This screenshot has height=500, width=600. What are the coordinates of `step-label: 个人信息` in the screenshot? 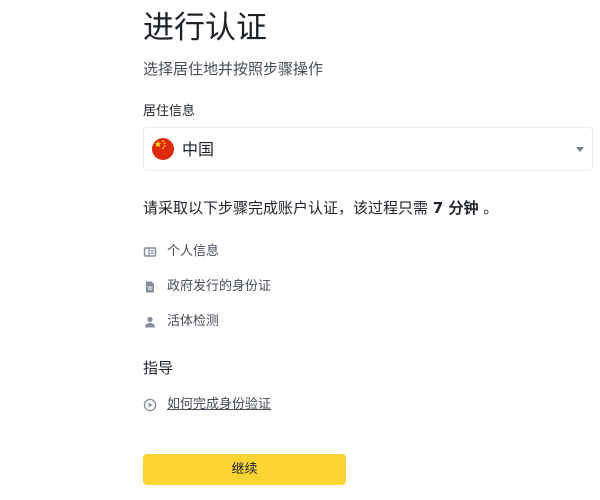 It's located at (193, 251).